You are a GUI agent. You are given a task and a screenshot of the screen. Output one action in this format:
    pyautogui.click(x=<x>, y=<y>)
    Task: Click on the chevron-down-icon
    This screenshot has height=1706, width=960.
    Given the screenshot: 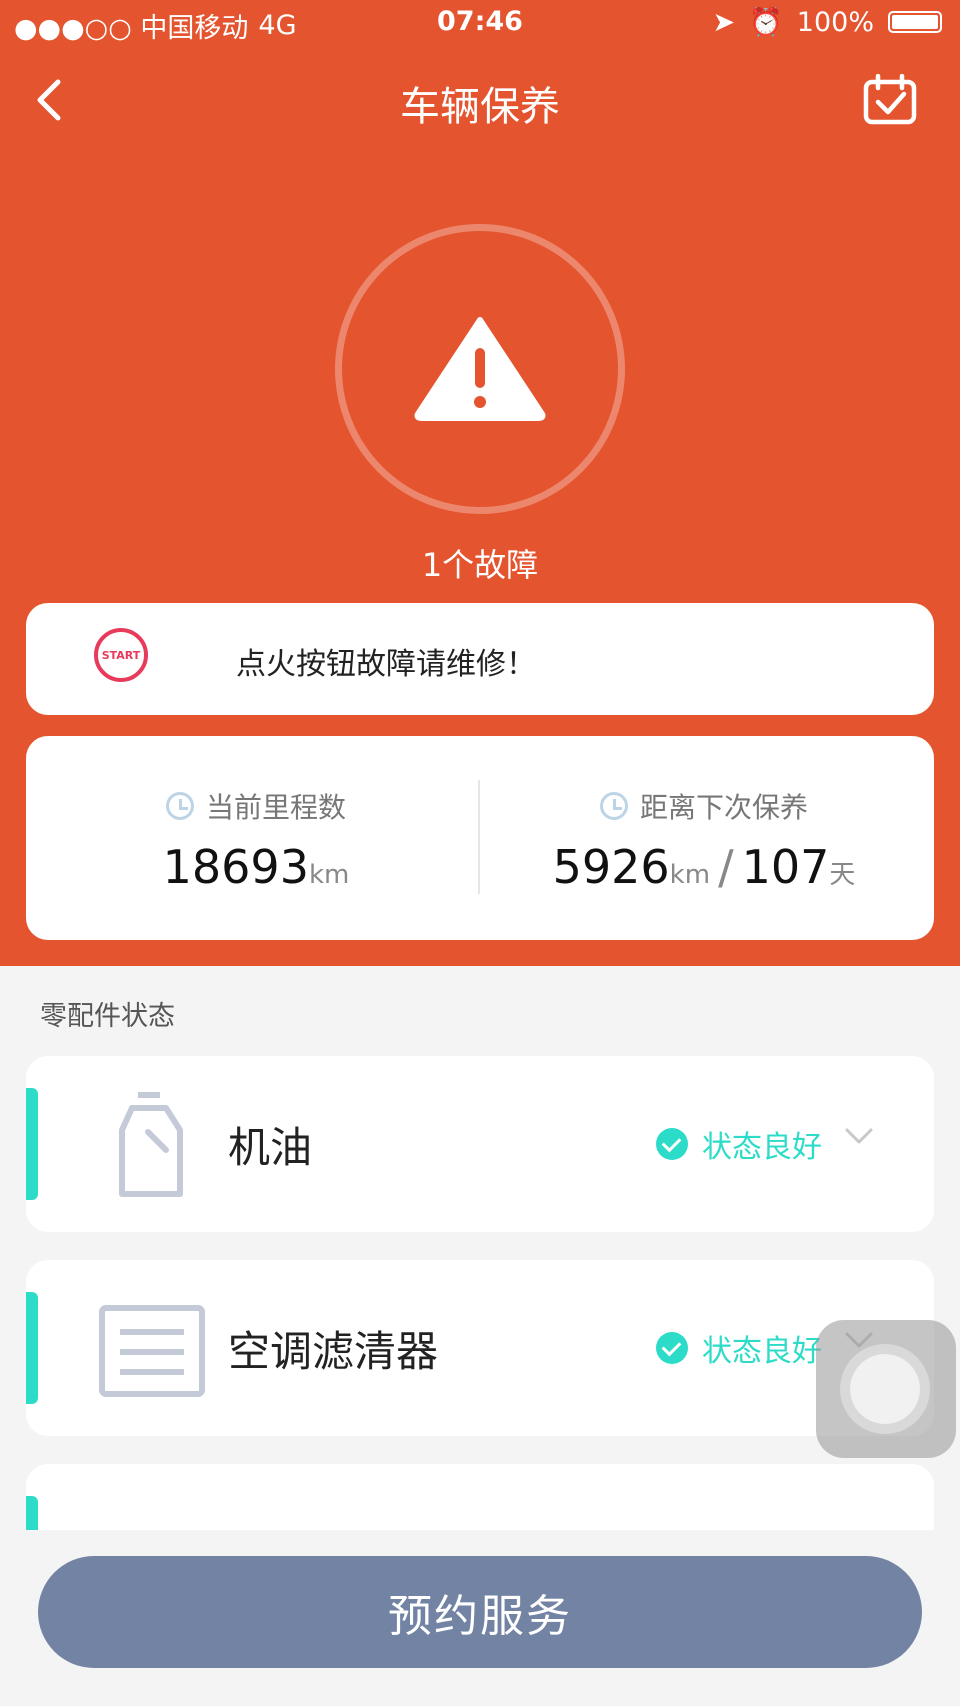 What is the action you would take?
    pyautogui.click(x=859, y=1136)
    